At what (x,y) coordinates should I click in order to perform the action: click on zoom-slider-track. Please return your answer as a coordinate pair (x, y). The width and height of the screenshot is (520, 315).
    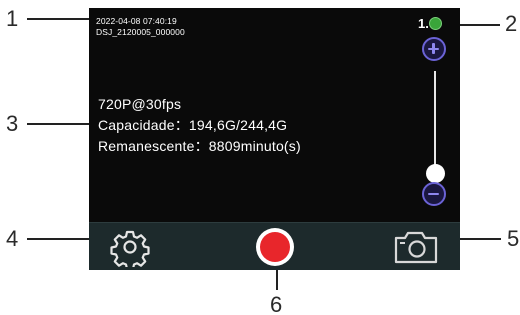
    Looking at the image, I should click on (435, 122).